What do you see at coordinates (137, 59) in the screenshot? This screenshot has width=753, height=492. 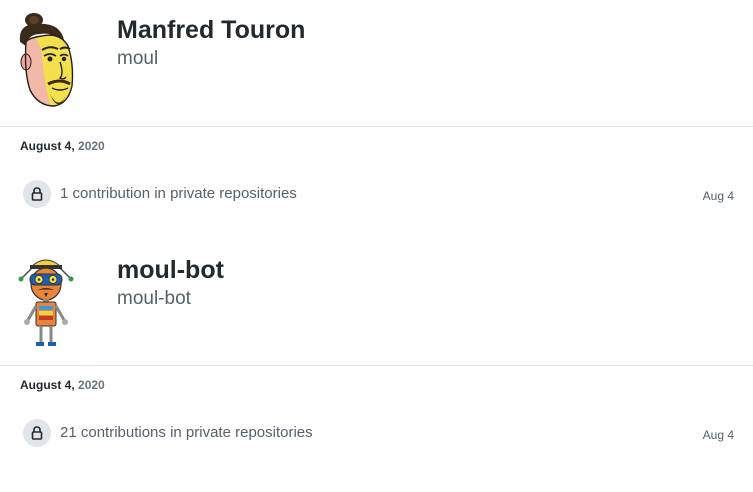 I see `user-login: moul` at bounding box center [137, 59].